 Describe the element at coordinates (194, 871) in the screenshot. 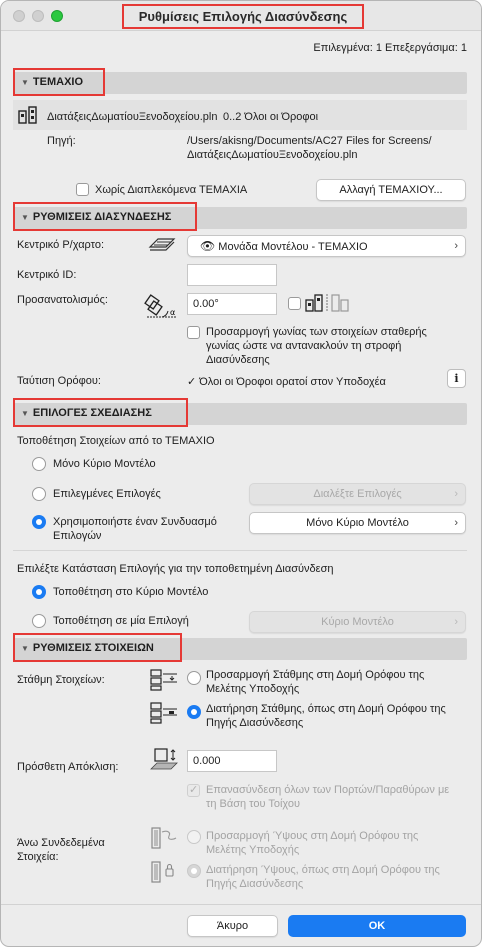

I see `keep-height-radio` at that location.